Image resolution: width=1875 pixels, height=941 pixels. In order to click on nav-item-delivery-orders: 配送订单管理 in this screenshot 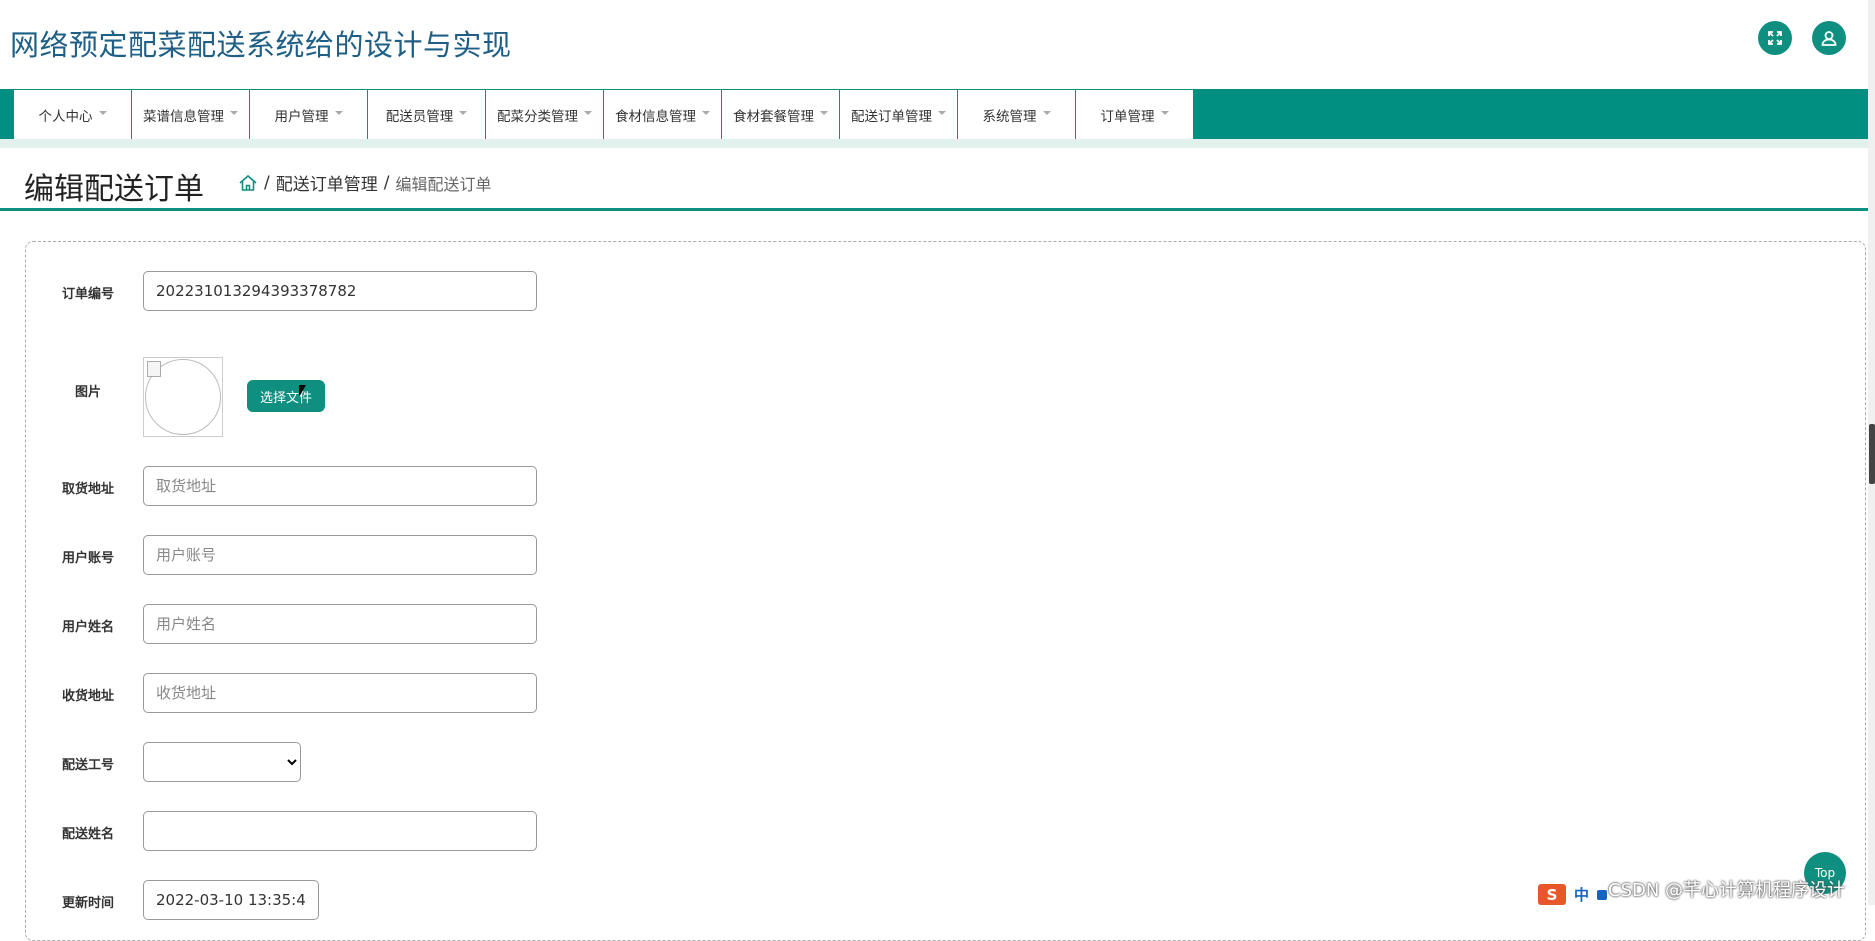, I will do `click(899, 114)`.